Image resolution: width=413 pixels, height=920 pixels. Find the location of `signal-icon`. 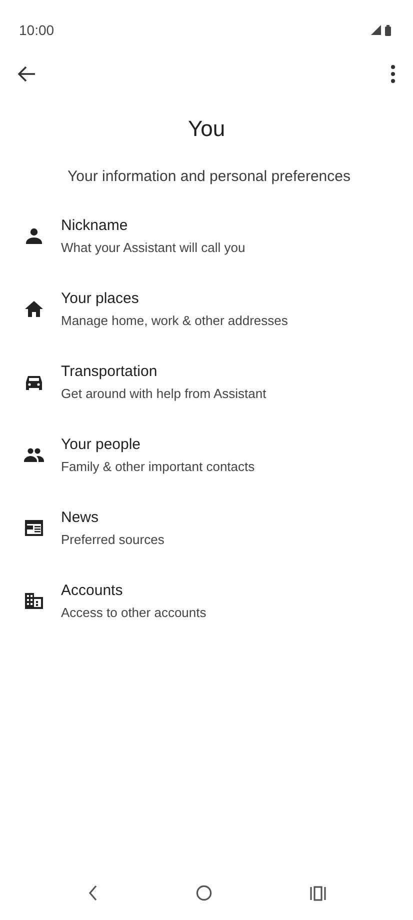

signal-icon is located at coordinates (376, 30).